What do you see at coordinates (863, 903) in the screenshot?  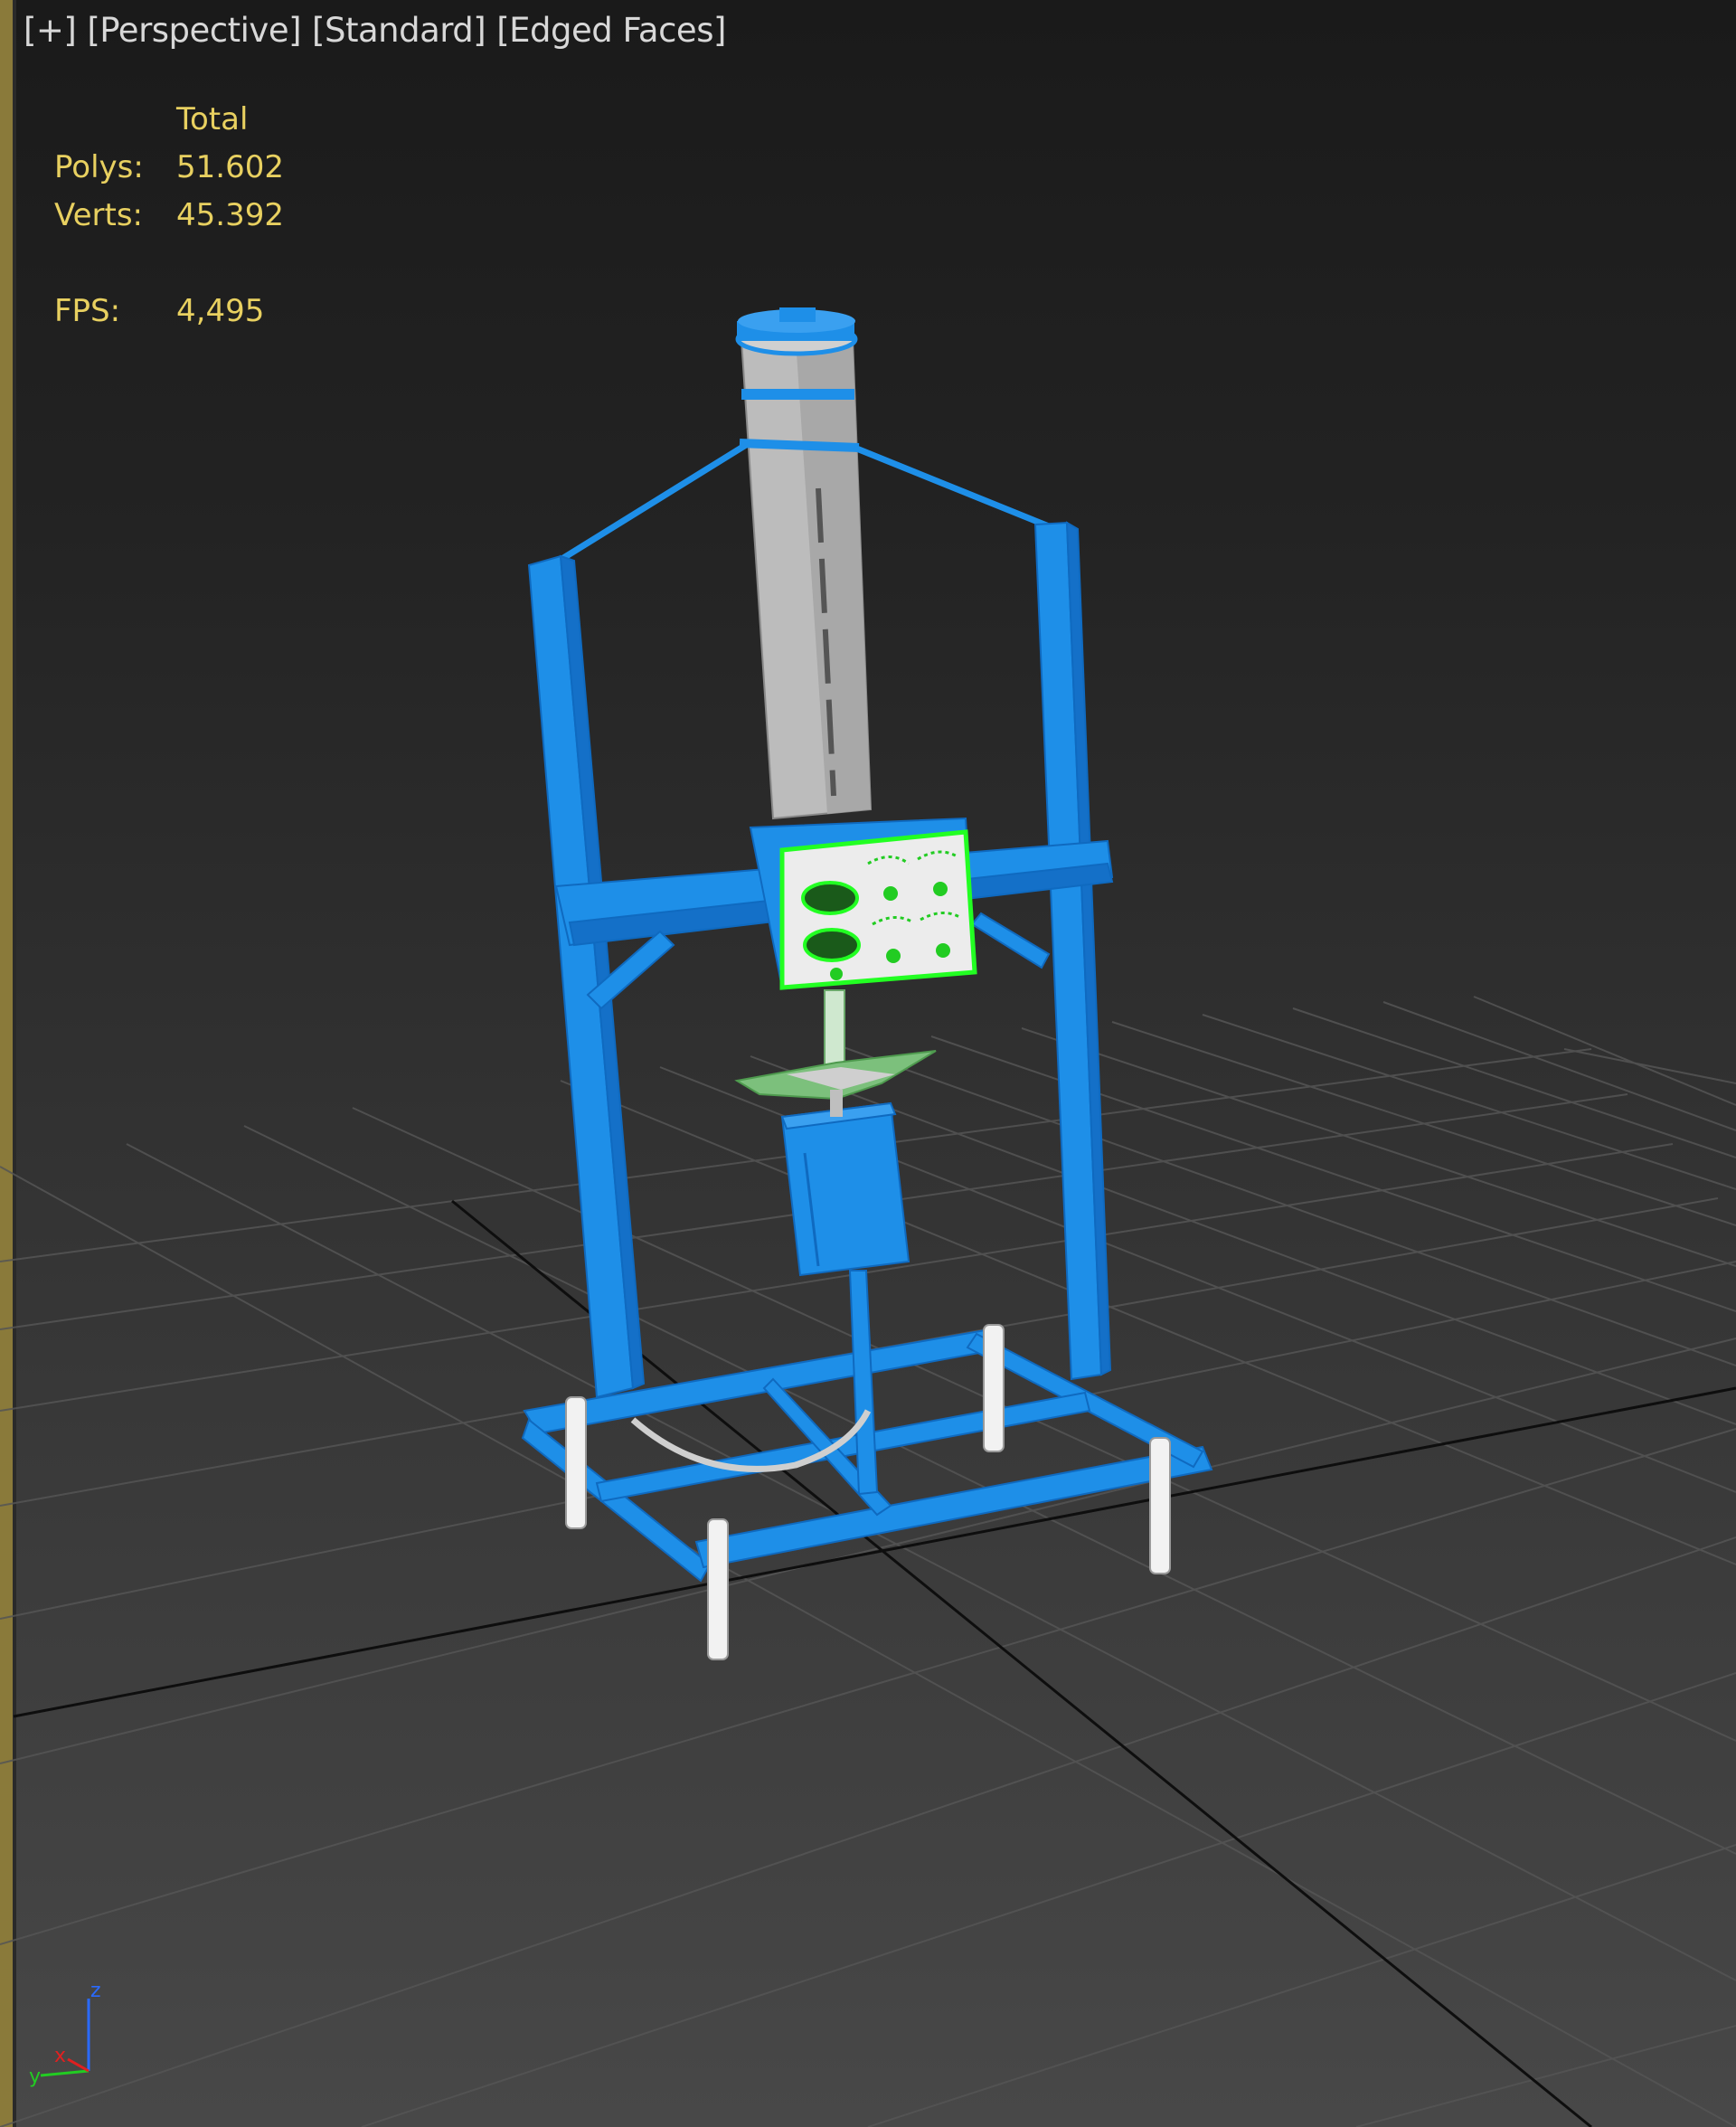 I see `control-panel` at bounding box center [863, 903].